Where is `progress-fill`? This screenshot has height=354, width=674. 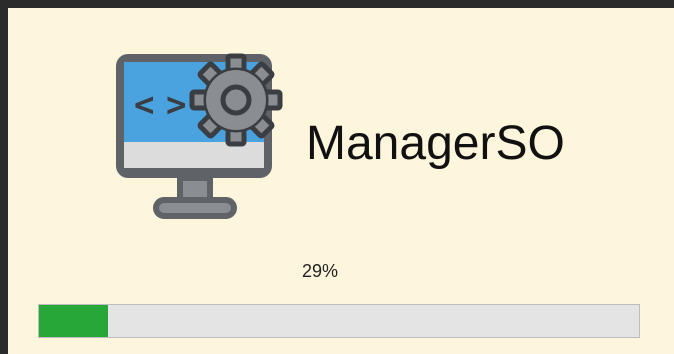 progress-fill is located at coordinates (73, 321).